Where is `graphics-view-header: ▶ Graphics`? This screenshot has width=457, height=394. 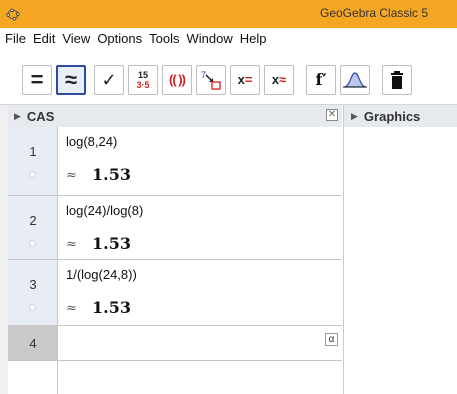 graphics-view-header: ▶ Graphics is located at coordinates (400, 116).